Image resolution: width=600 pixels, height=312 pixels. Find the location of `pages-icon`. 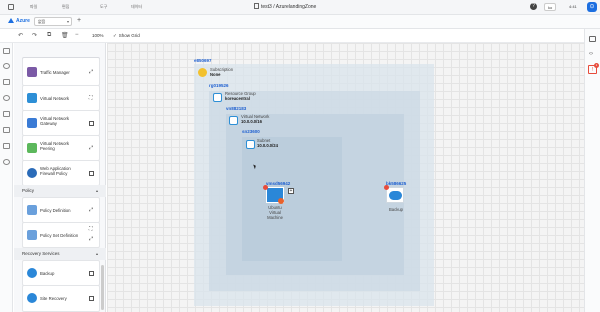

pages-icon is located at coordinates (6, 51).